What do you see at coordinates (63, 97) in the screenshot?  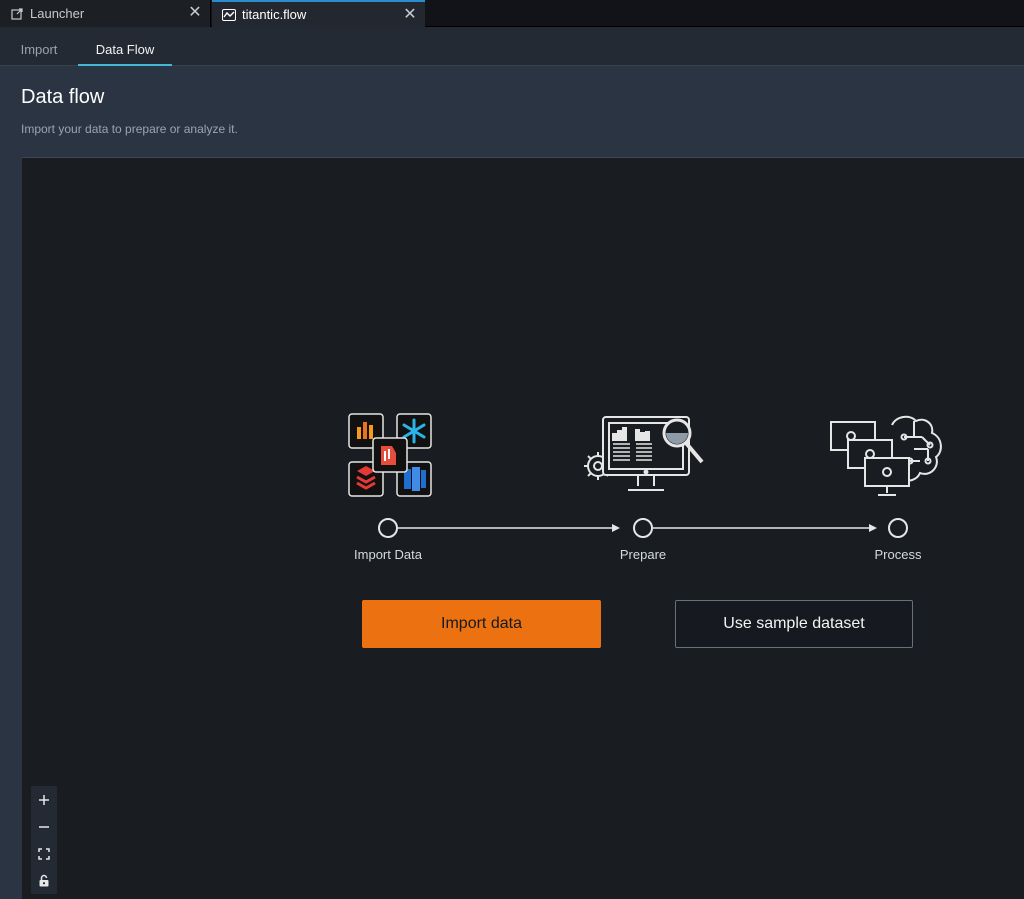 I see `page-title: Data flow` at bounding box center [63, 97].